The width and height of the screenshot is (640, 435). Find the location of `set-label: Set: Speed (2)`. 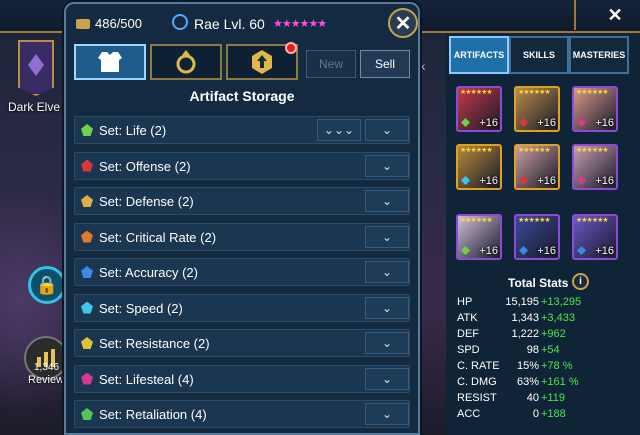

set-label: Set: Speed (2) is located at coordinates (141, 308).